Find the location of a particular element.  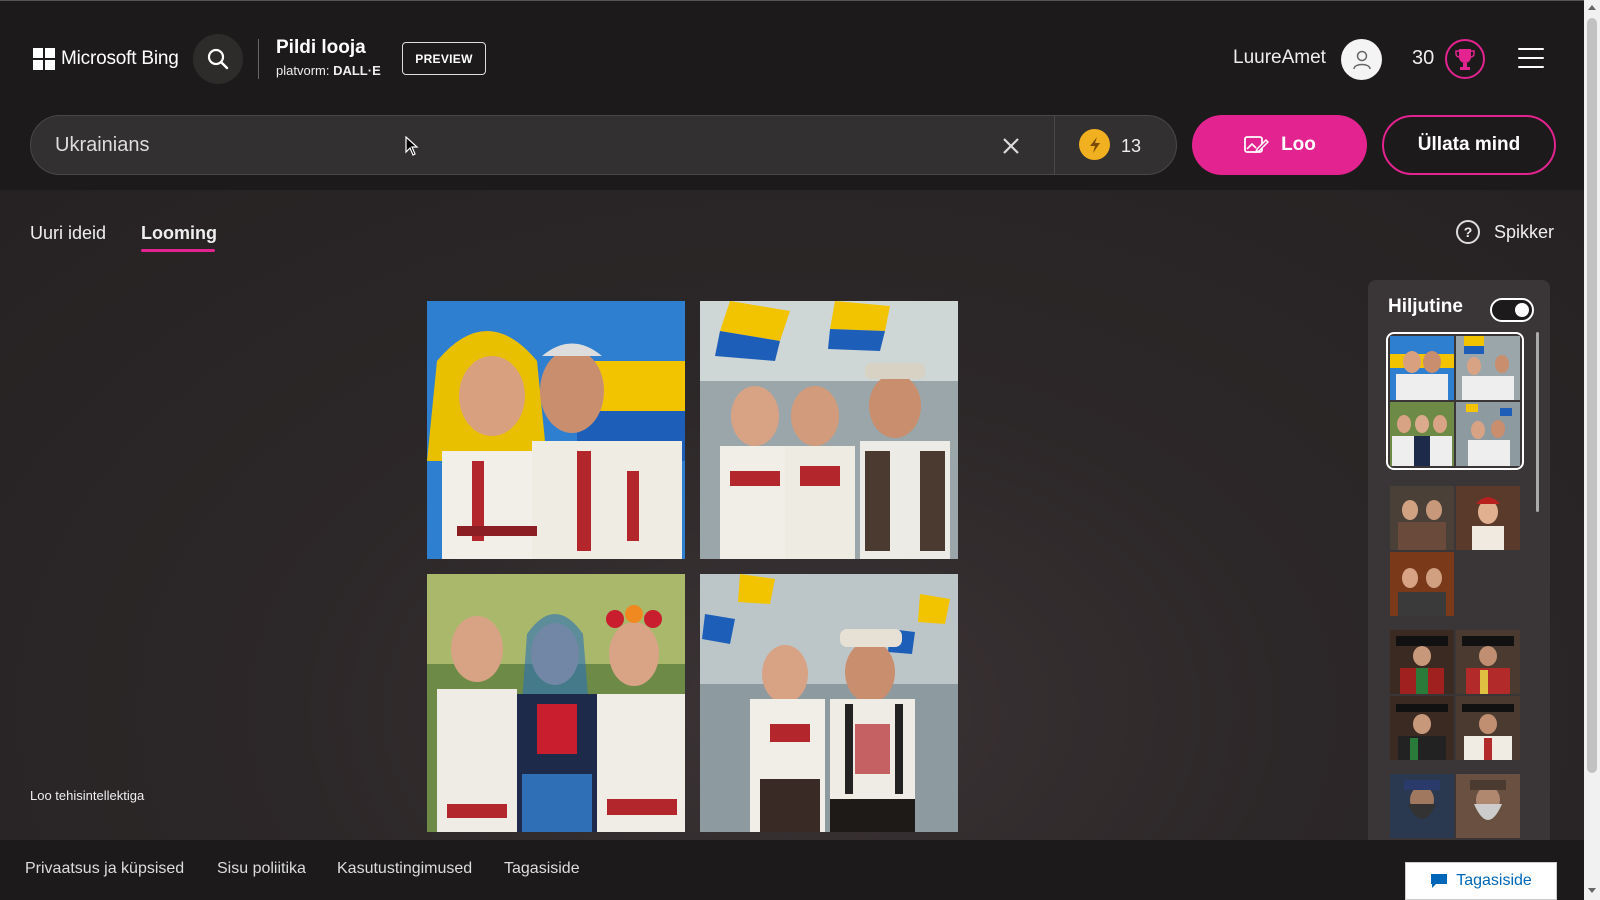

image-create-icon is located at coordinates (1257, 145).